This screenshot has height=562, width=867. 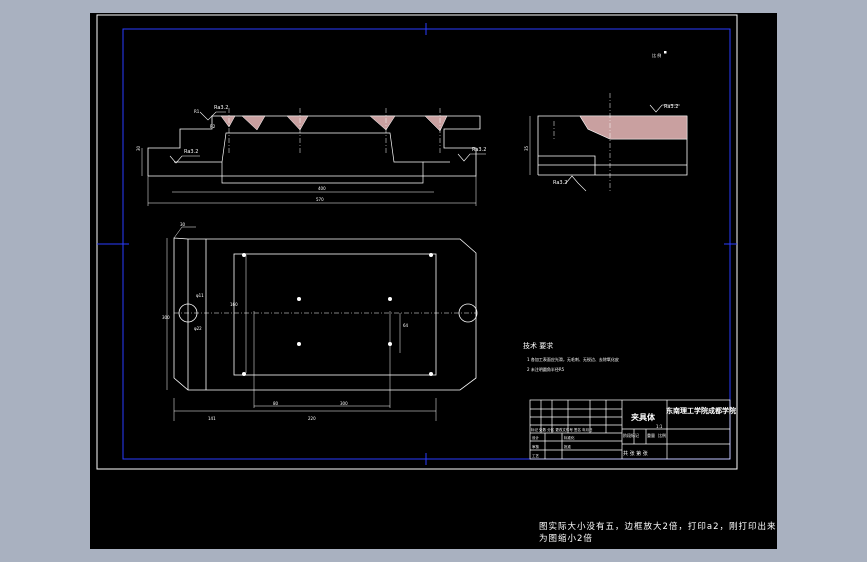 I want to click on front-height-dim: 30, so click(x=138, y=148).